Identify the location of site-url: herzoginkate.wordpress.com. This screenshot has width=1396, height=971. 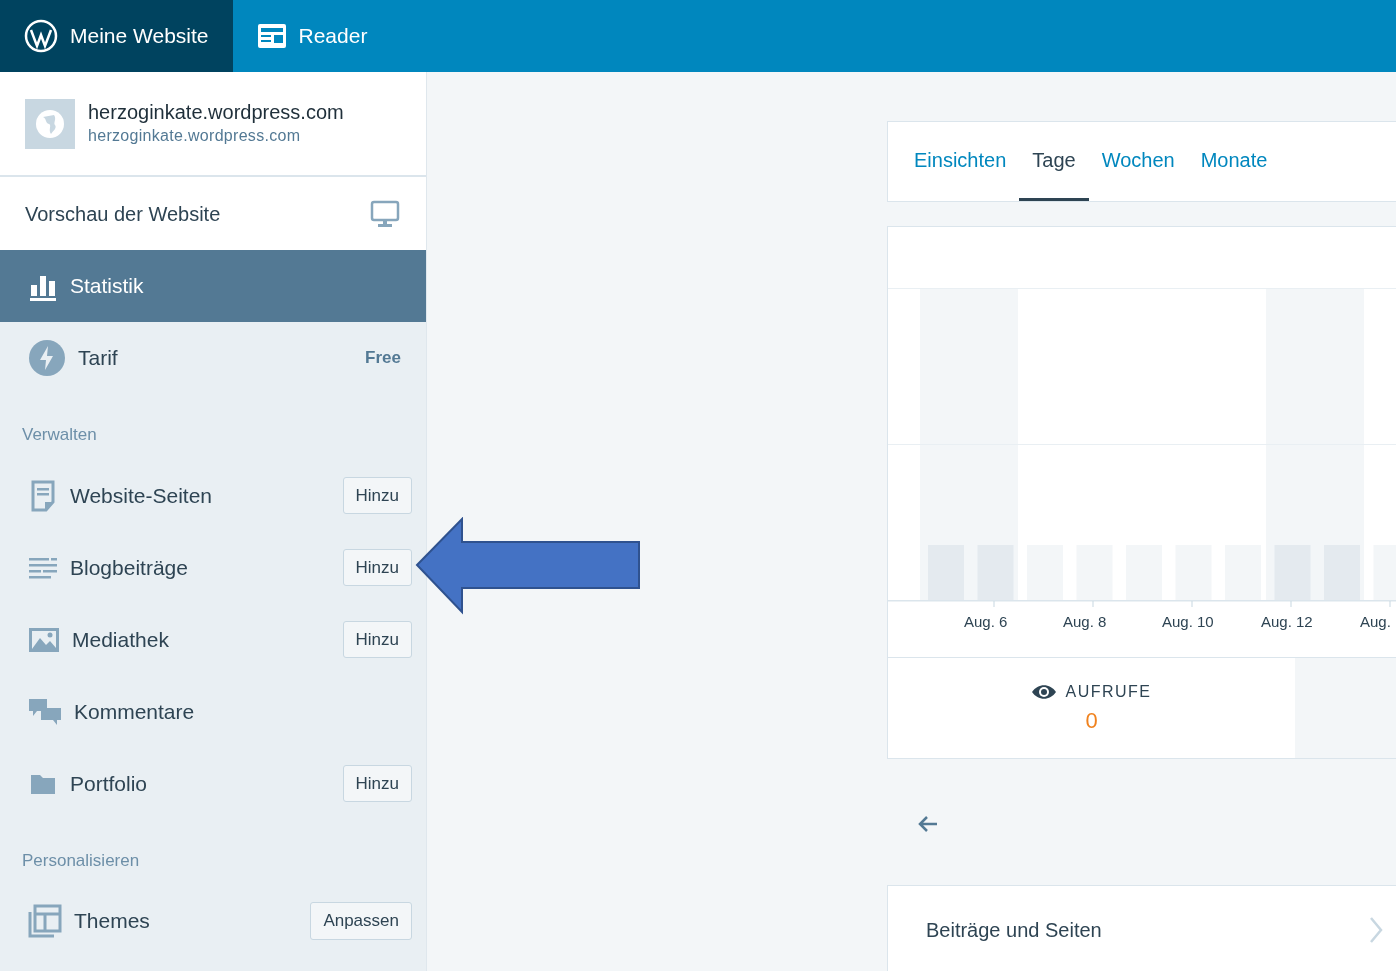
(195, 135).